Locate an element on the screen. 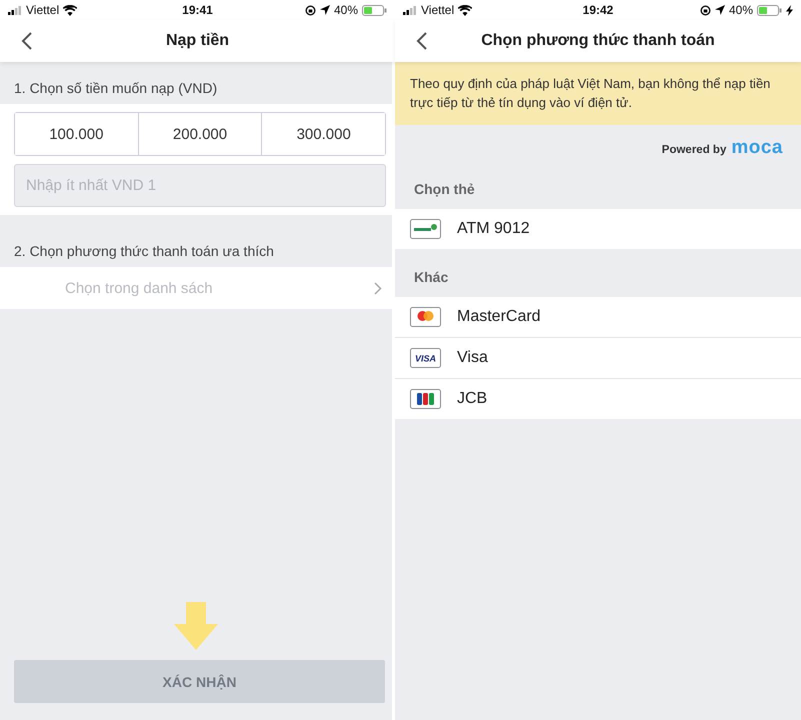  powered-by-label: Powered by is located at coordinates (694, 150).